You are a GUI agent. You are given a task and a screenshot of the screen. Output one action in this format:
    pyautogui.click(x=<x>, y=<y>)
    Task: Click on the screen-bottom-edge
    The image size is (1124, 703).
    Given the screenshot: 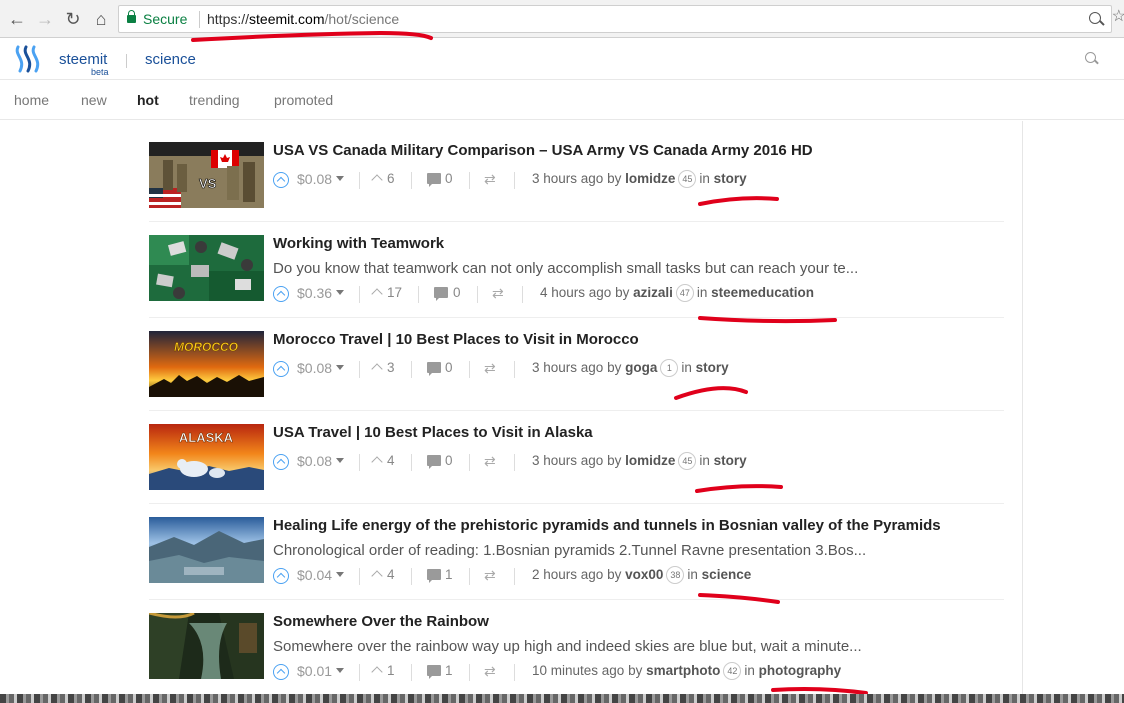 What is the action you would take?
    pyautogui.click(x=562, y=698)
    